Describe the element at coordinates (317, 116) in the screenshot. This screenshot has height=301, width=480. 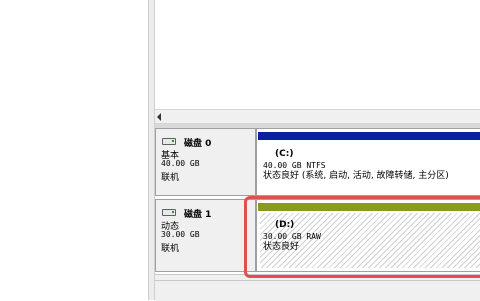
I see `horizontal-scrollbar` at that location.